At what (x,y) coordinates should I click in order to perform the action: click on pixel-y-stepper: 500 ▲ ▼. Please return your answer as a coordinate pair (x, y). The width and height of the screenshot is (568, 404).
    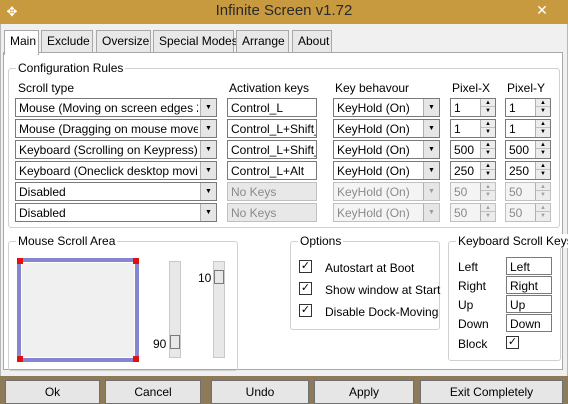
    Looking at the image, I should click on (528, 149).